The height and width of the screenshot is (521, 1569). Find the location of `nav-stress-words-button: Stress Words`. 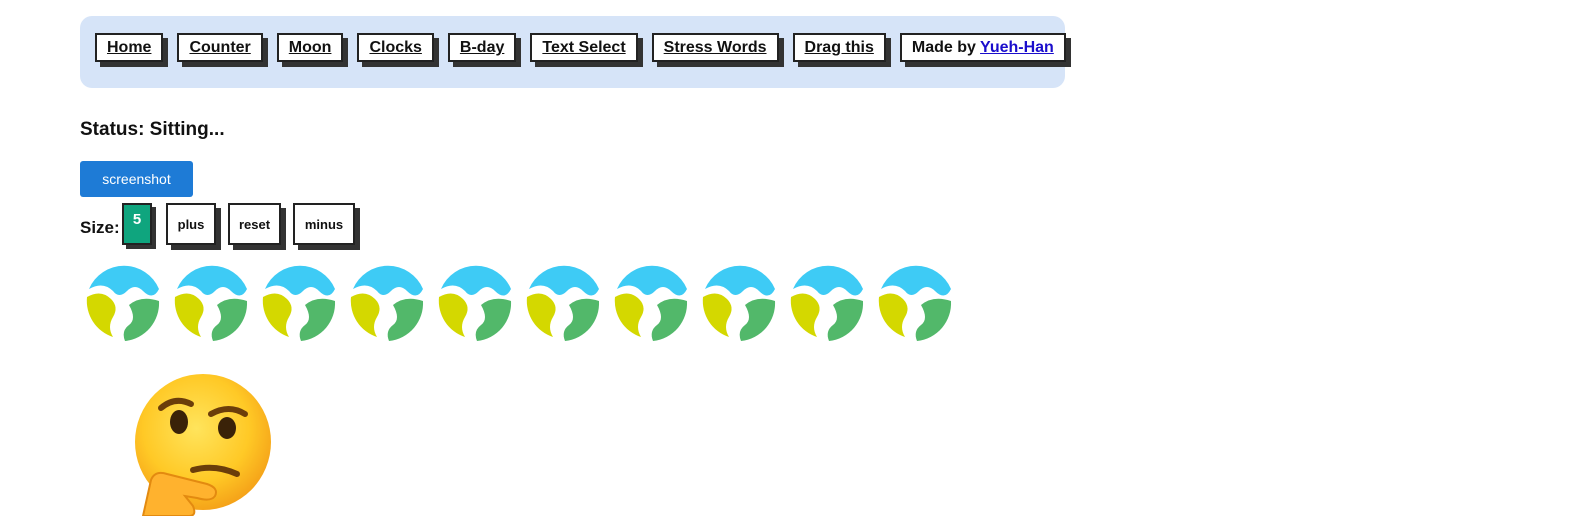

nav-stress-words-button: Stress Words is located at coordinates (715, 47).